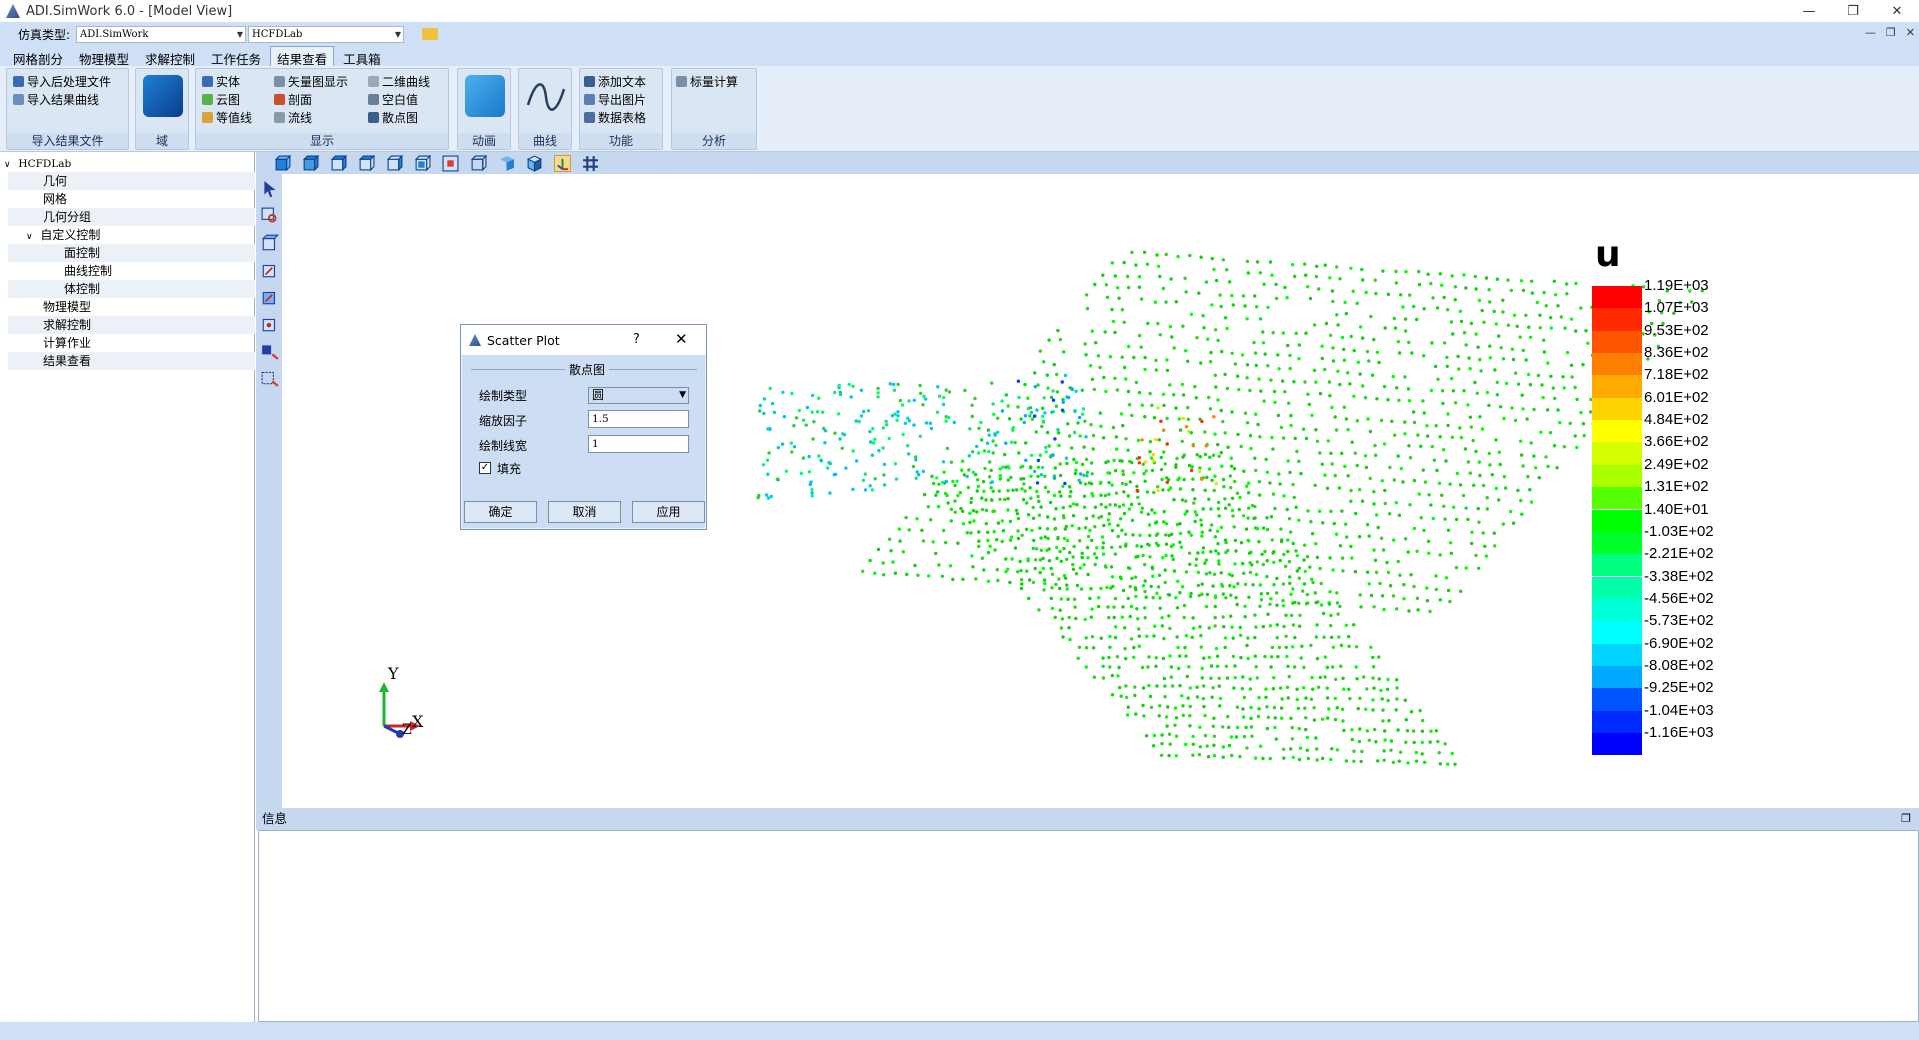 This screenshot has width=1919, height=1040. I want to click on view-back-icon, so click(310, 163).